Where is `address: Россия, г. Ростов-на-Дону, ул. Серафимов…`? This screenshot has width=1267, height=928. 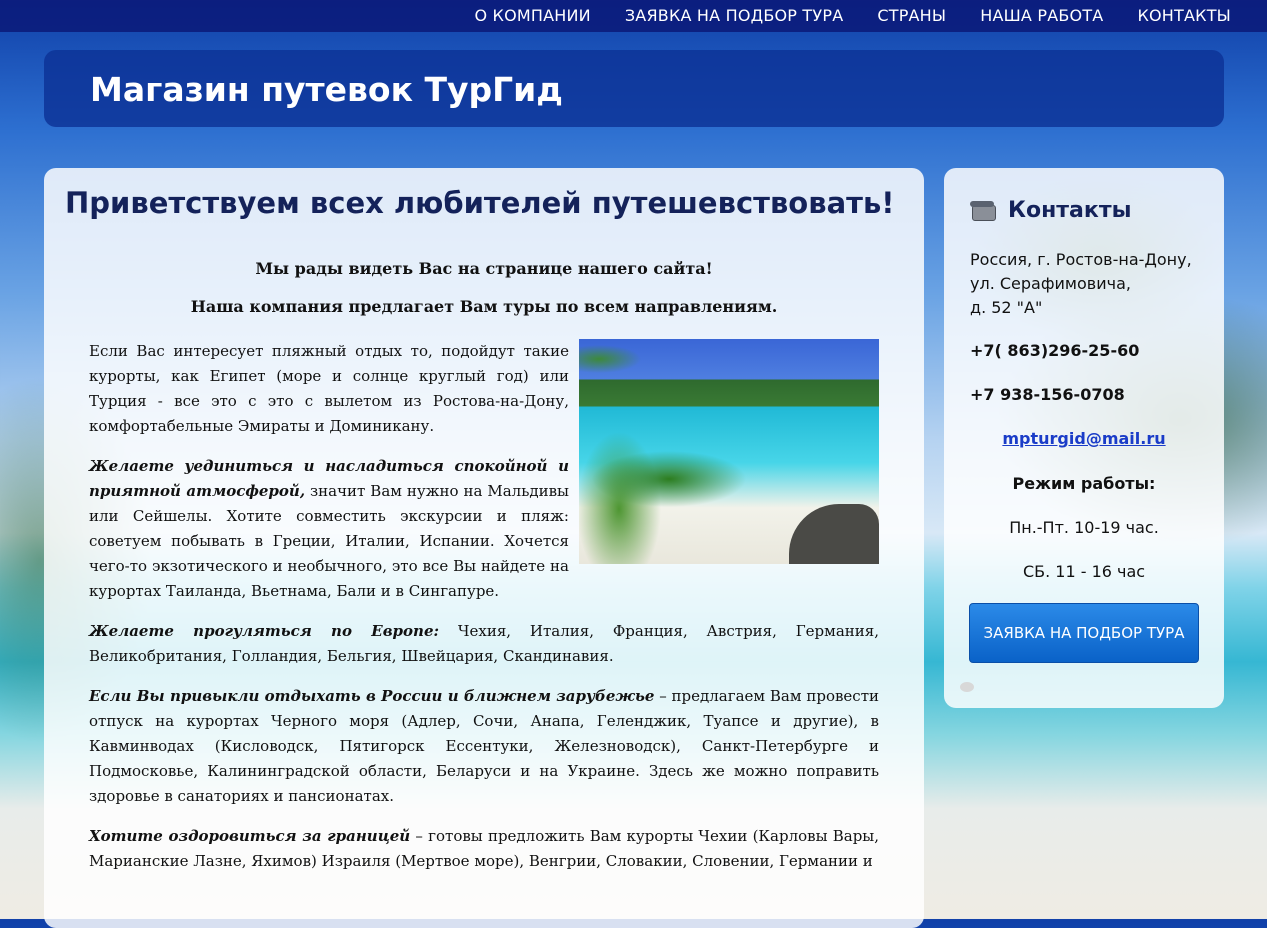 address: Россия, г. Ростов-на-Дону, ул. Серафимов… is located at coordinates (1090, 284).